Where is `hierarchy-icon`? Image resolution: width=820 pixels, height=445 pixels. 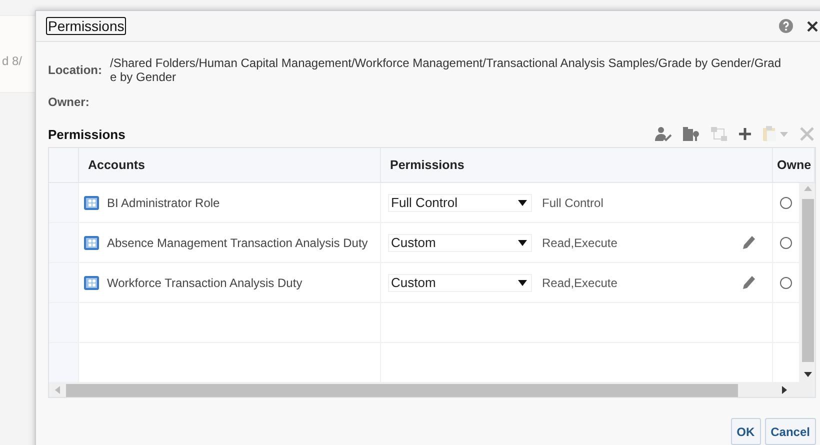 hierarchy-icon is located at coordinates (719, 134).